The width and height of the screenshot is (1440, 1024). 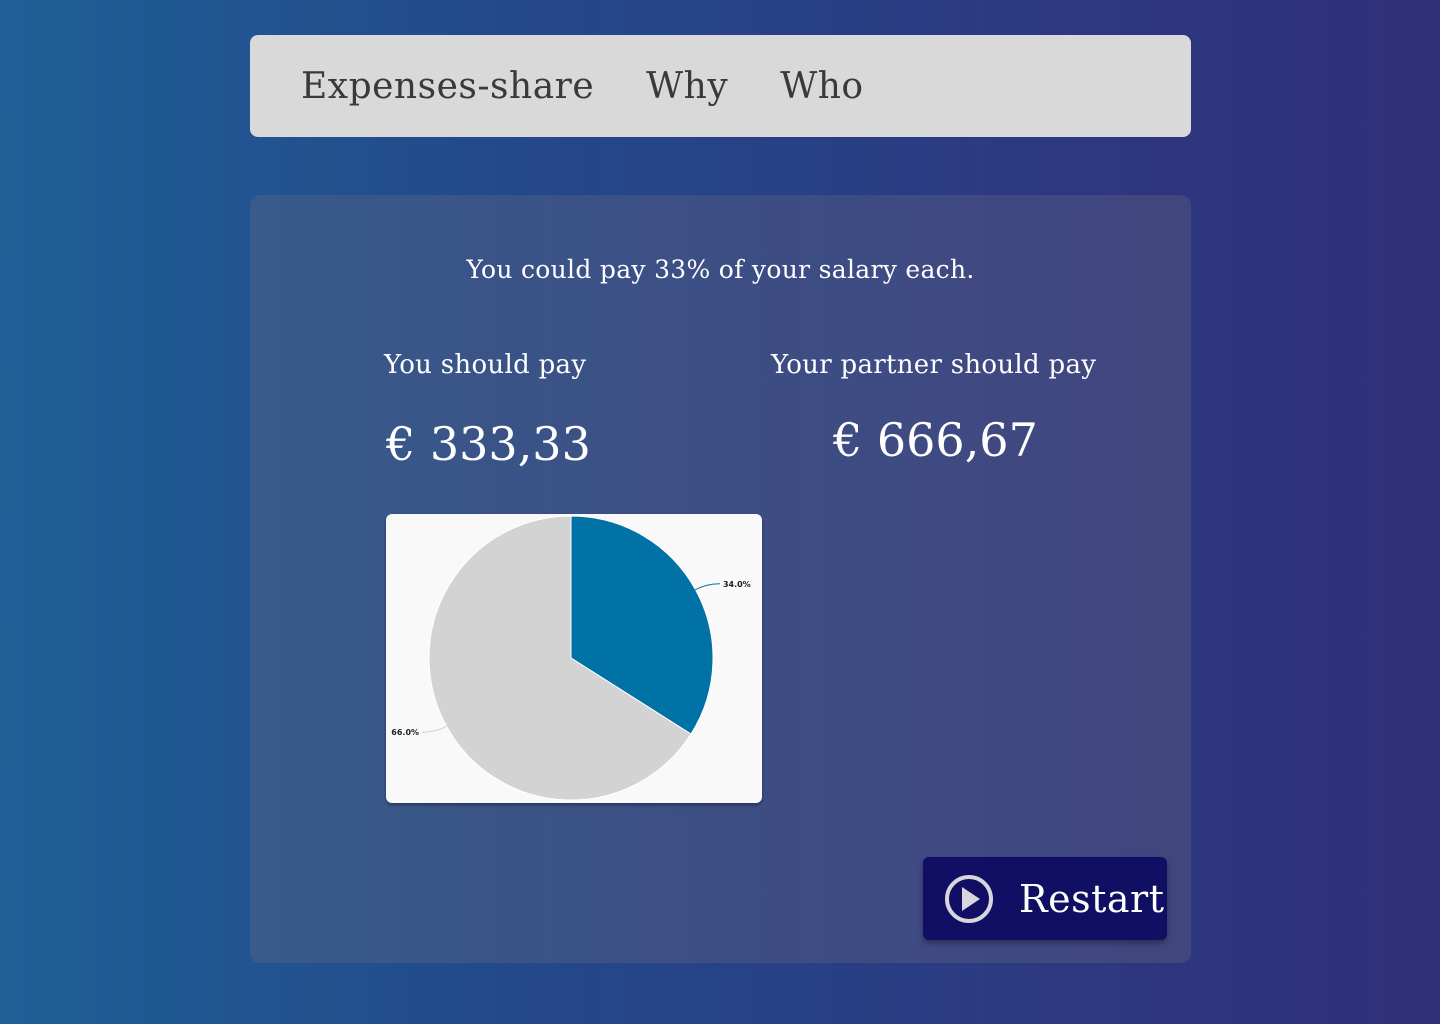 I want to click on partner-pay-amount: € 666,67, so click(x=935, y=440).